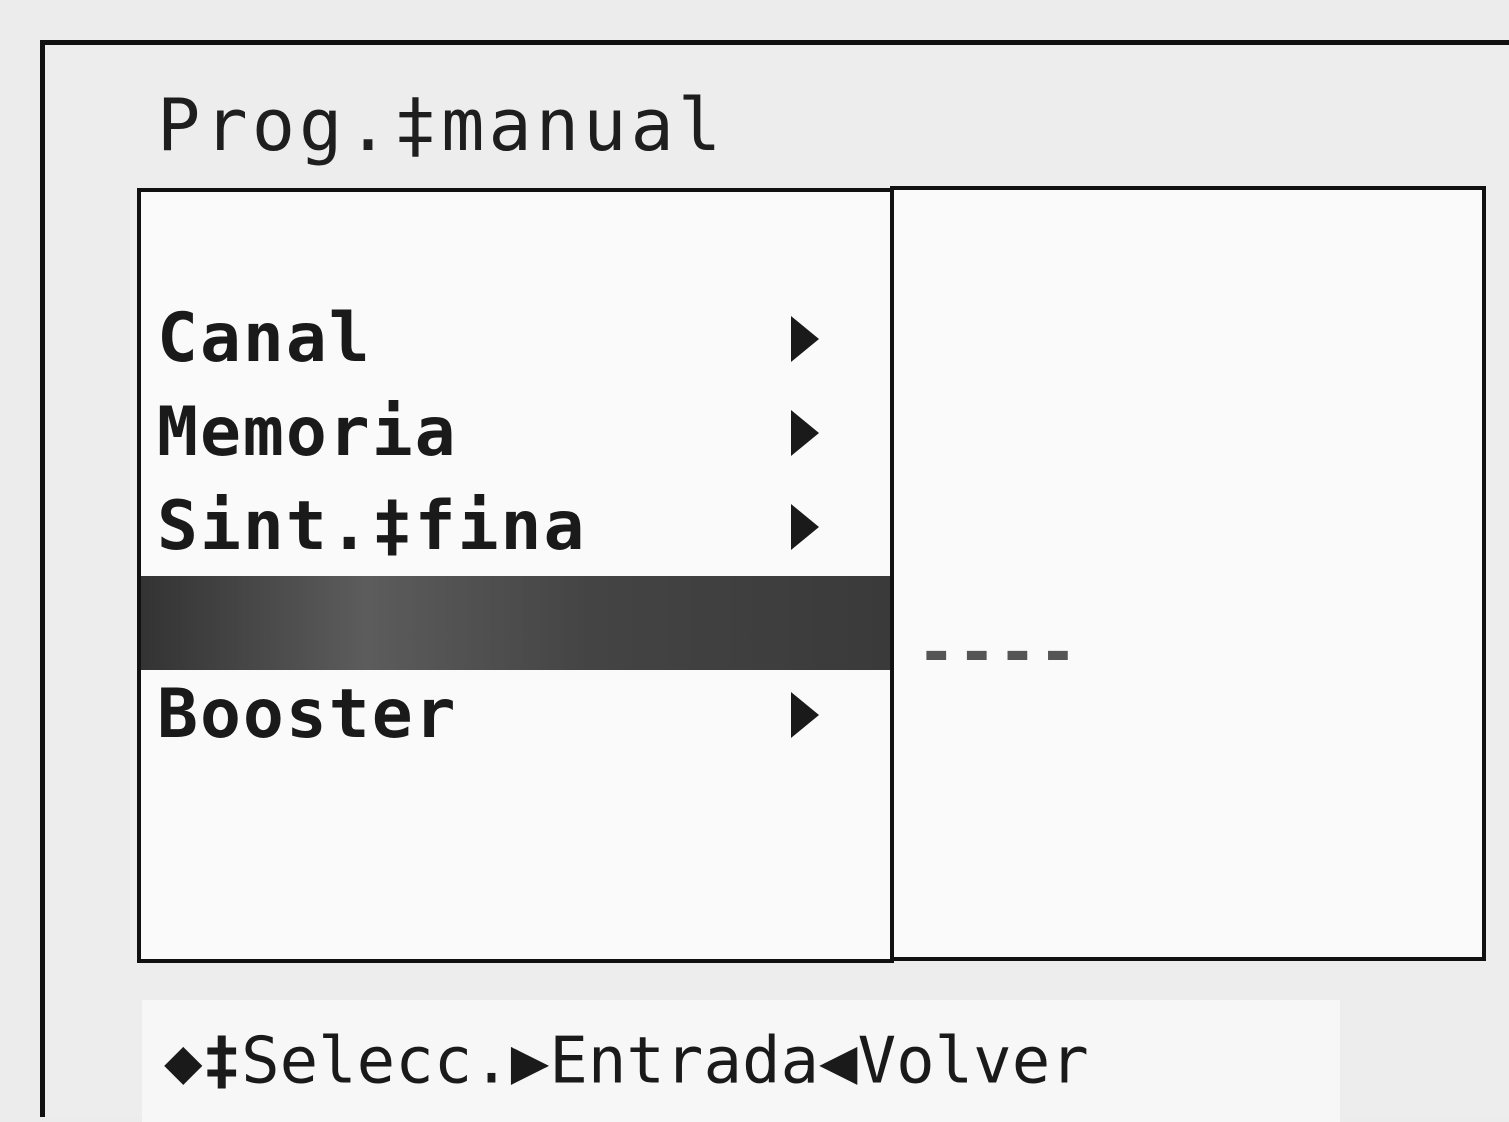 This screenshot has width=1509, height=1122. Describe the element at coordinates (264, 338) in the screenshot. I see `menu-item-label: Canal` at that location.